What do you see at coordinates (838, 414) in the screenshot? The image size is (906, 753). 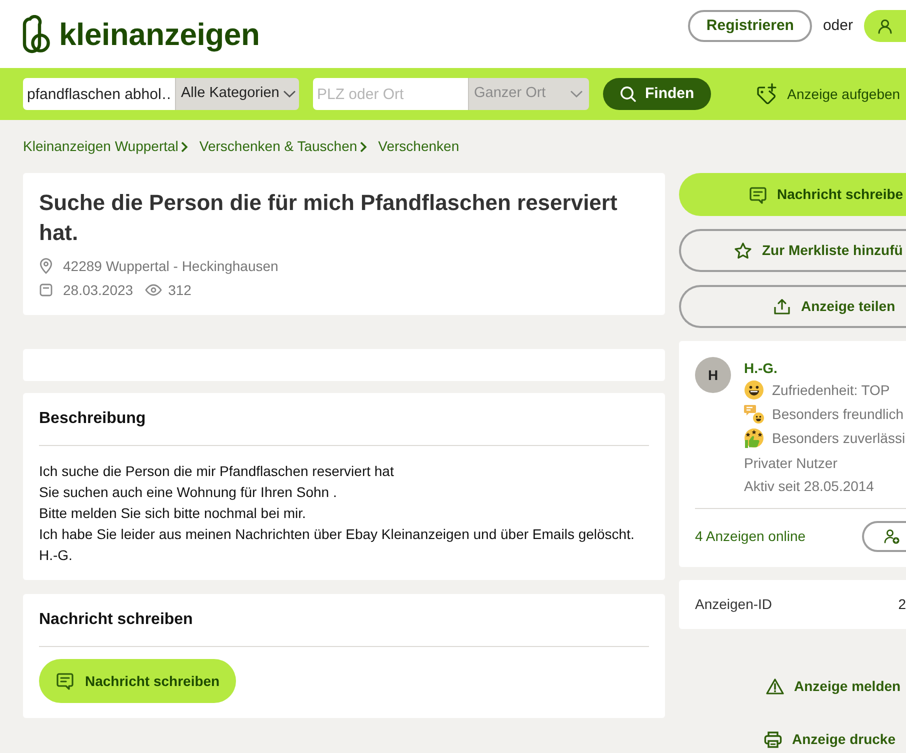 I see `rating-badge-text: Besonders freundlich` at bounding box center [838, 414].